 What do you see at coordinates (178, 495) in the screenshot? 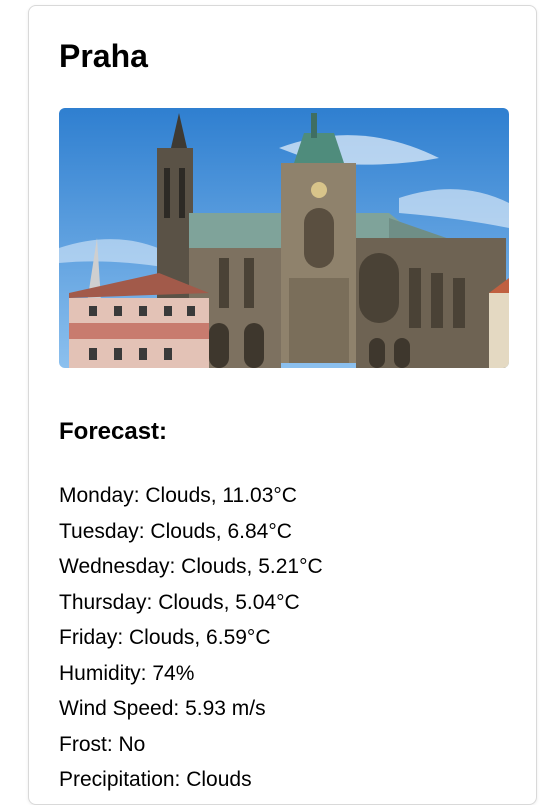
I see `forecast-line-monday: Monday: Clouds, 11.03°C` at bounding box center [178, 495].